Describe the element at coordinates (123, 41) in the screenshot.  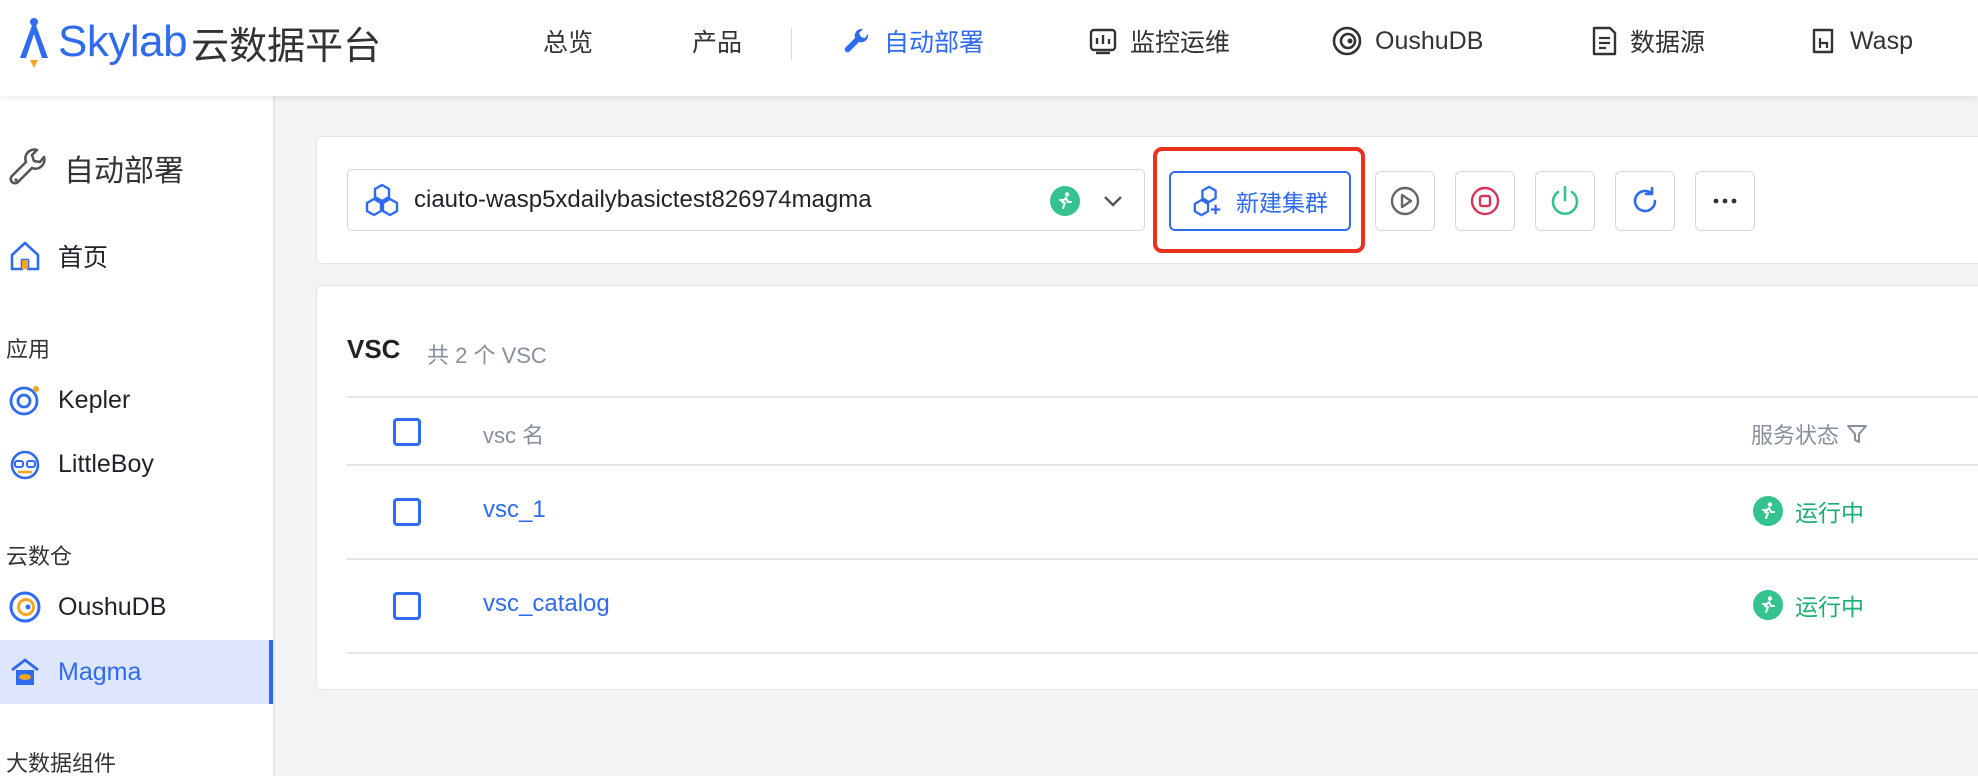
I see `brand-name: Skylab` at that location.